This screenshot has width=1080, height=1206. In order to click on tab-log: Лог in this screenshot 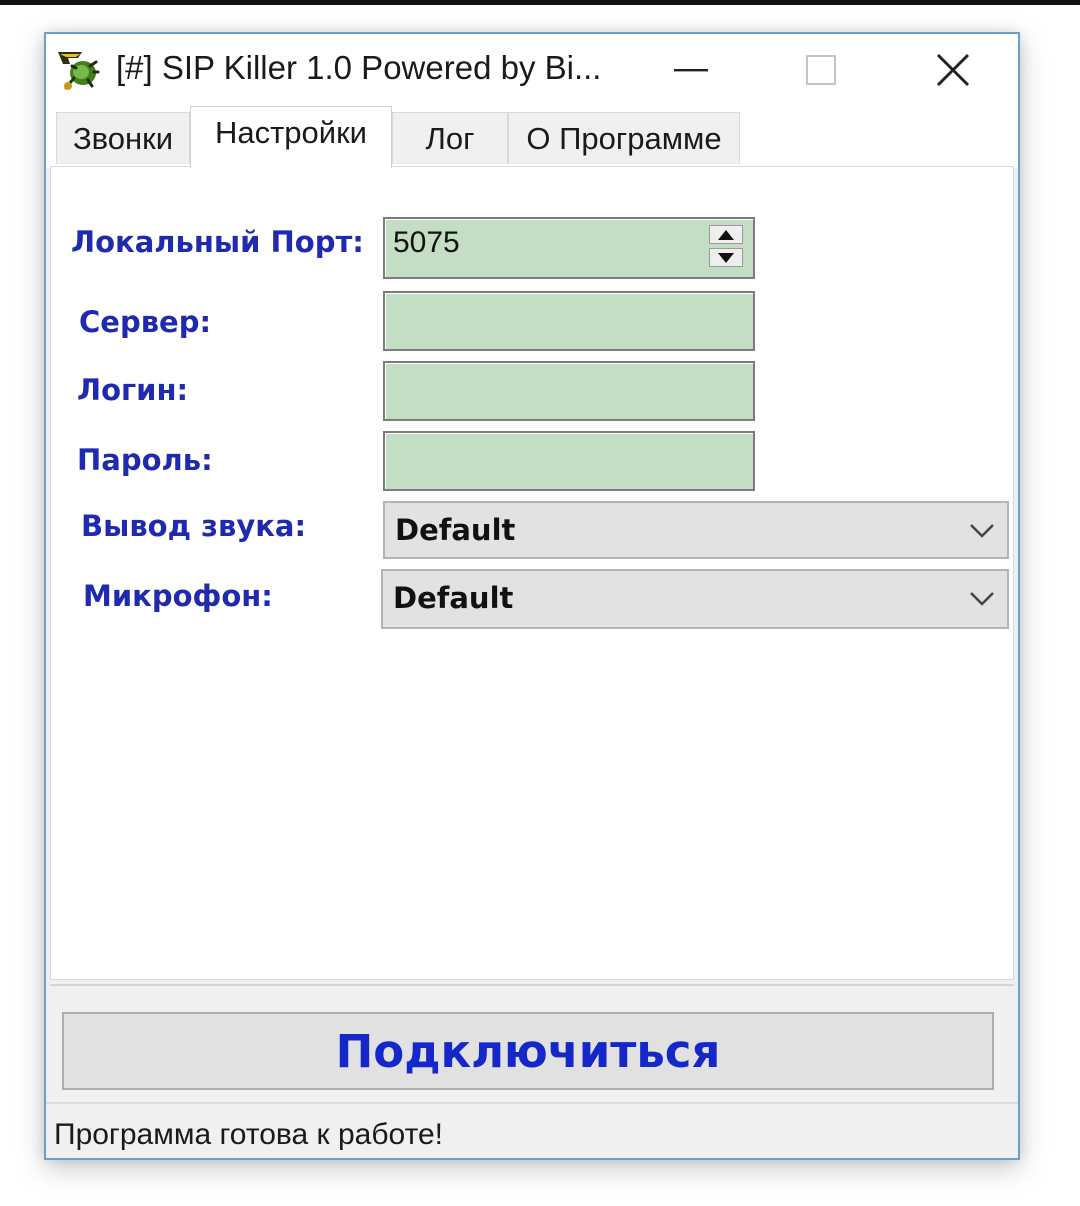, I will do `click(450, 138)`.